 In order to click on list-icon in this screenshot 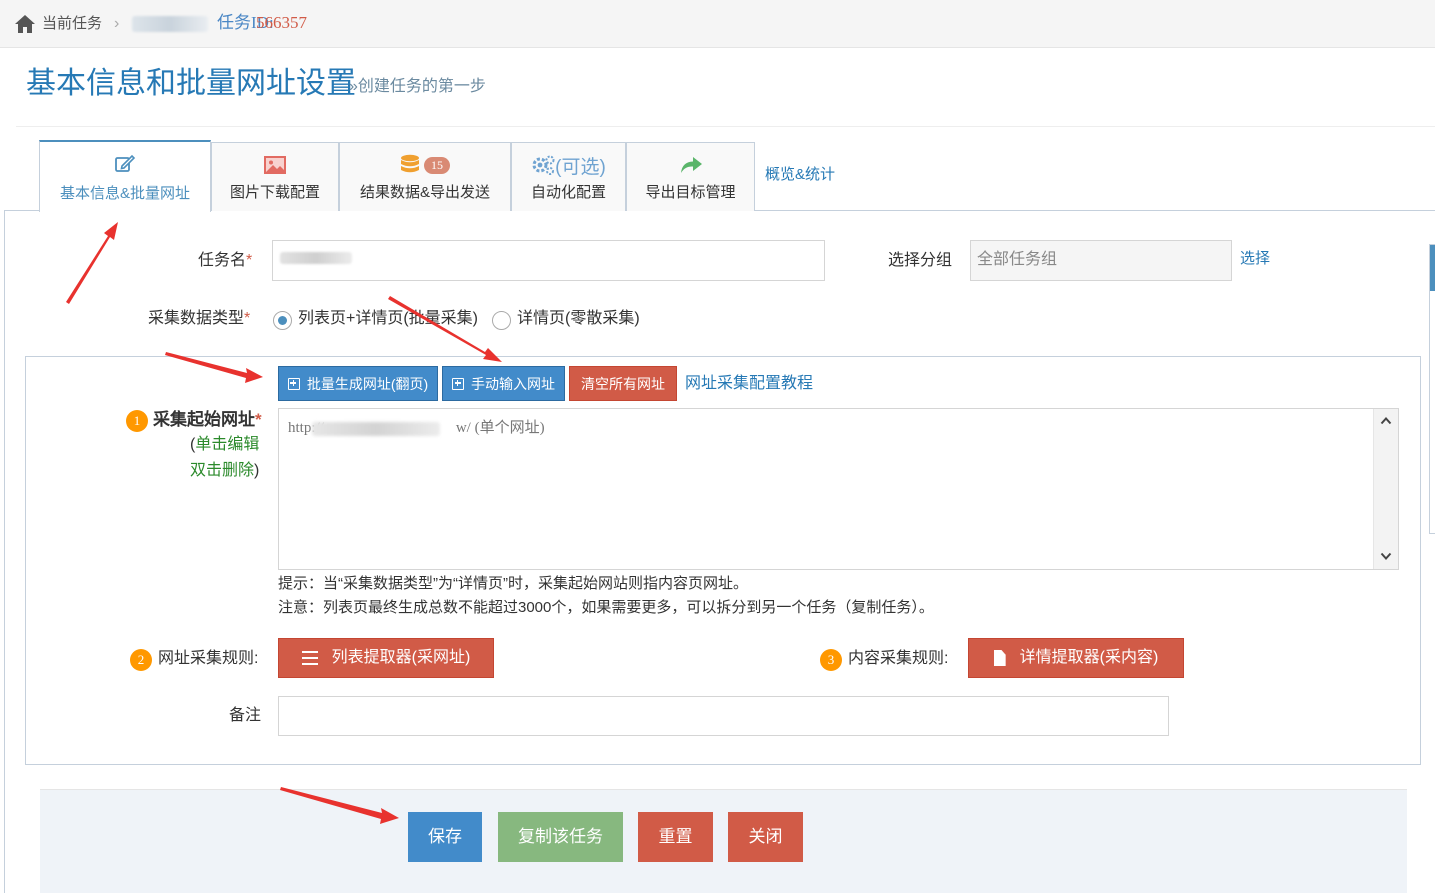, I will do `click(309, 658)`.